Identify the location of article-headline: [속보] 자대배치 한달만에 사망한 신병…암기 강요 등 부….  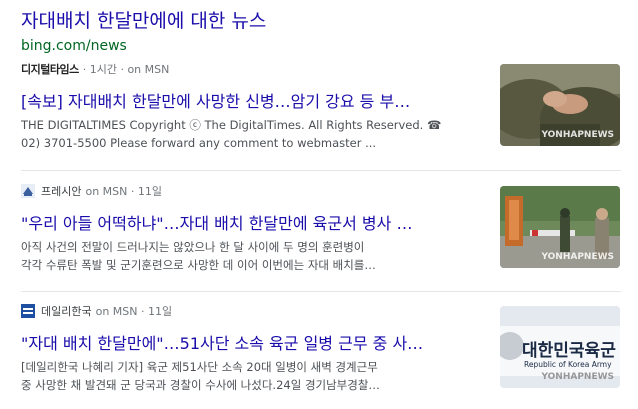
(255, 100).